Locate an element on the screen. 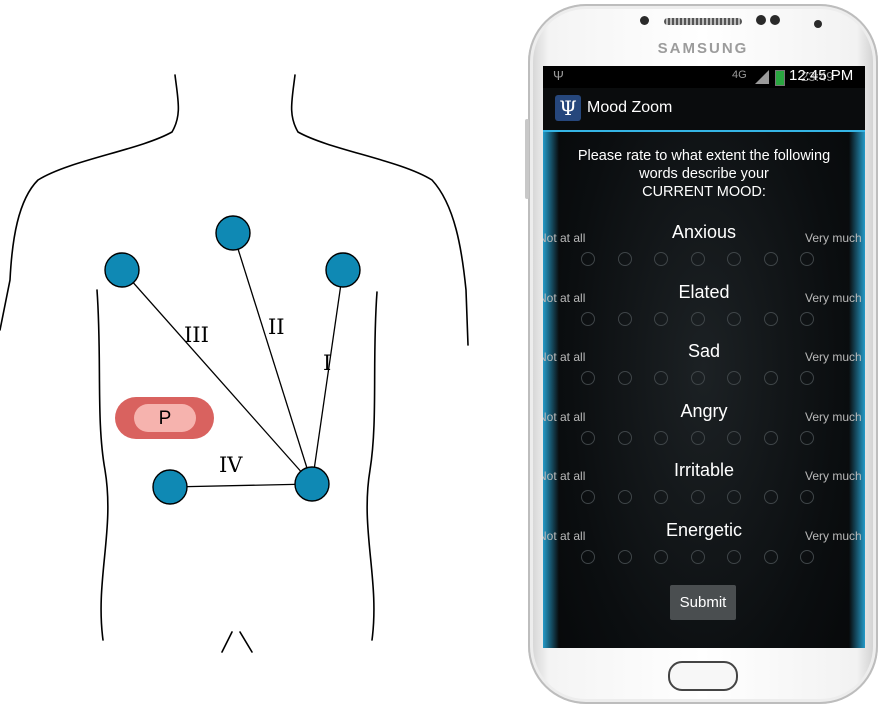 This screenshot has height=710, width=890. lead-label-iii: III is located at coordinates (196, 335).